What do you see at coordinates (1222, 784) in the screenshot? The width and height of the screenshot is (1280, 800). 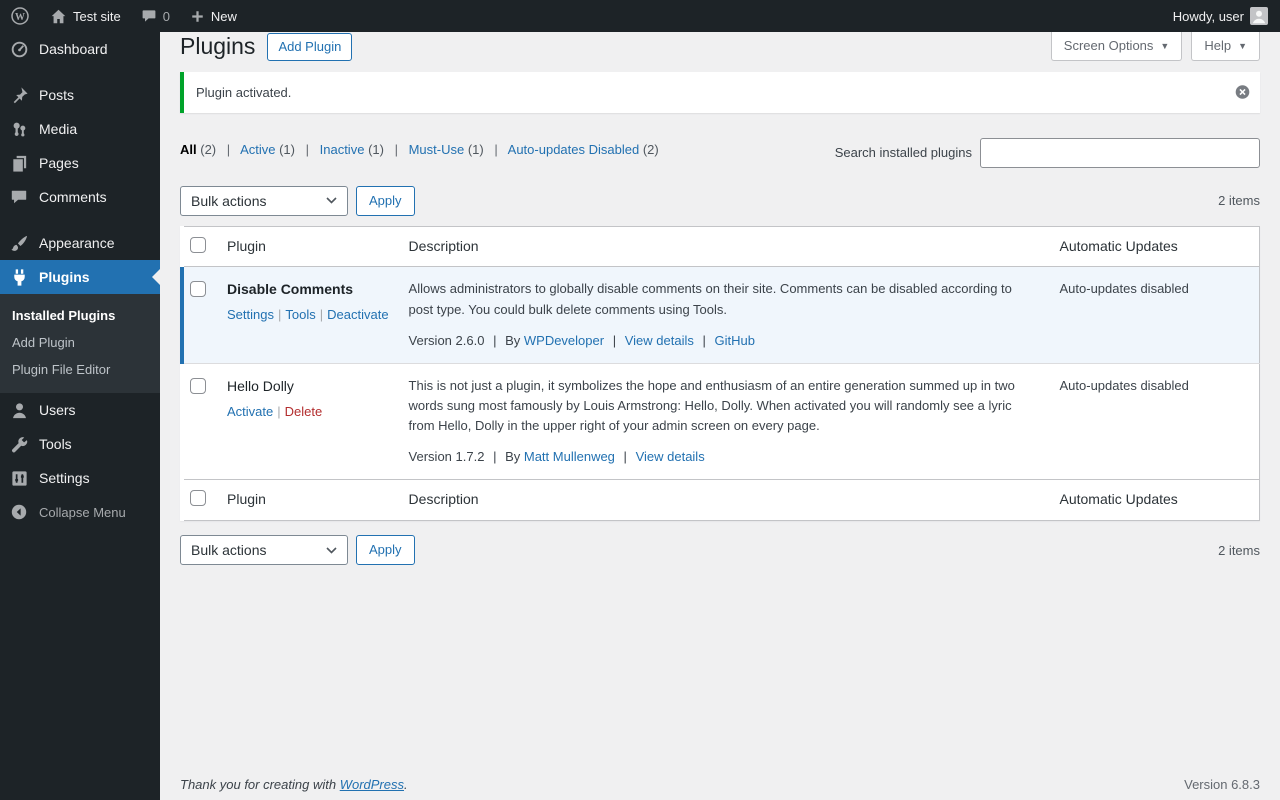 I see `footer-version: Version 6.8.3` at bounding box center [1222, 784].